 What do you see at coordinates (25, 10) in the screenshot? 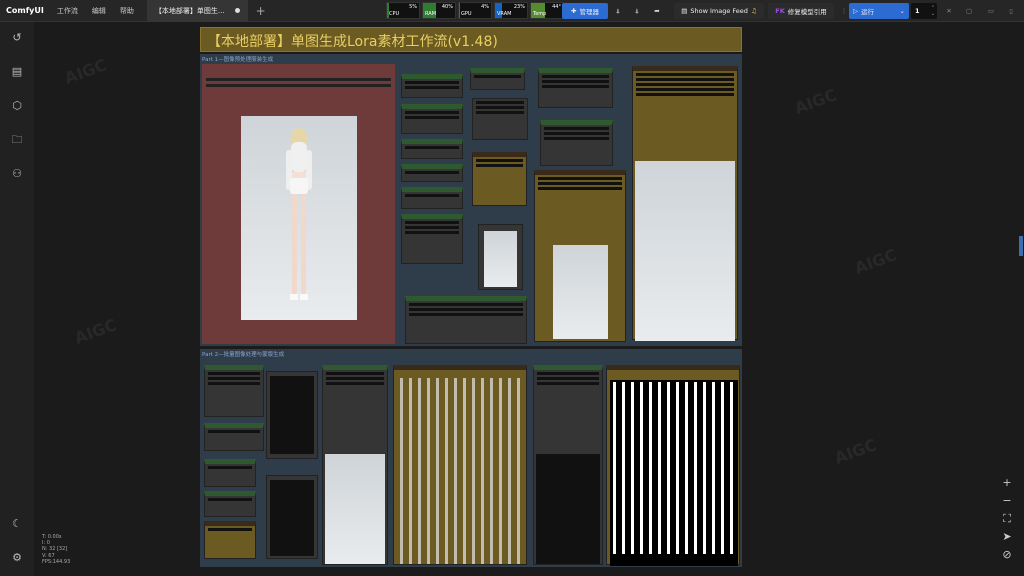
I see `app-brand: ComfyUI` at bounding box center [25, 10].